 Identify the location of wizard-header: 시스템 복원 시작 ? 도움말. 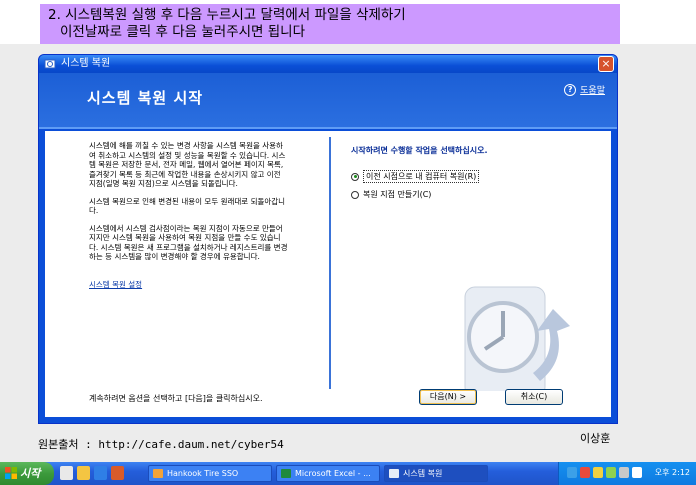
(328, 101).